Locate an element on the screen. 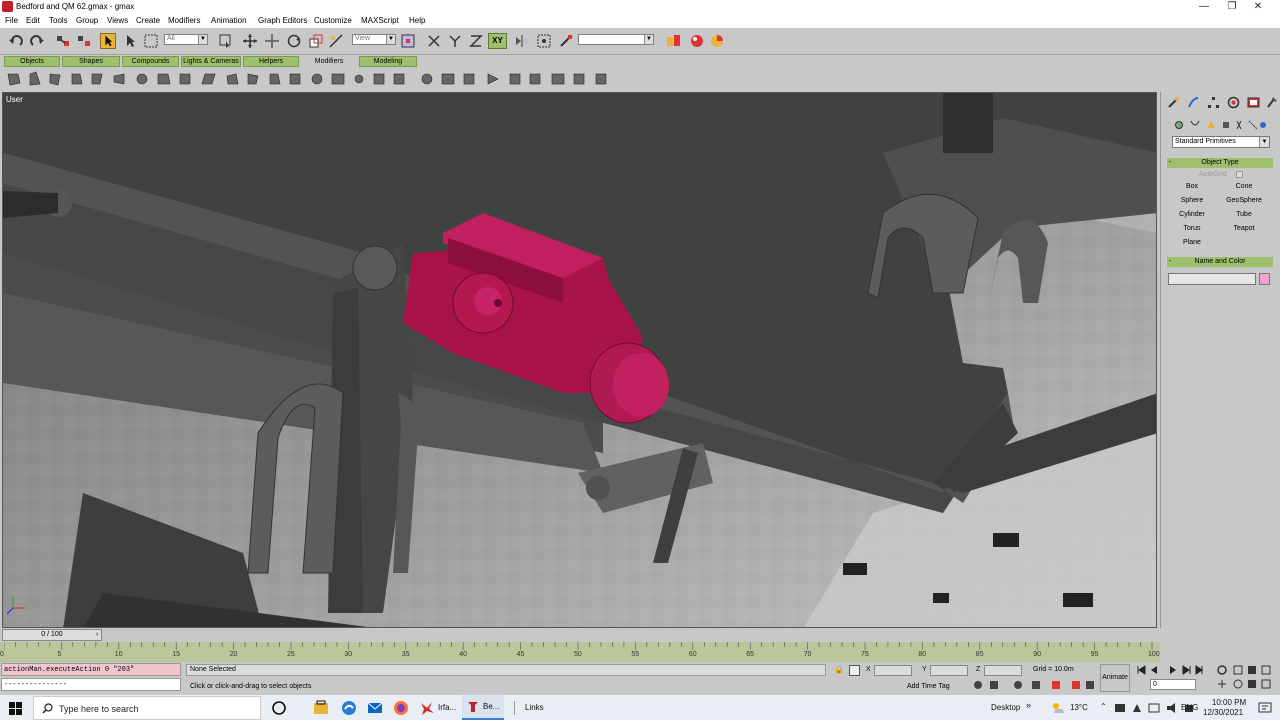 The width and height of the screenshot is (1280, 720). taskbar-search-box: Type here to search is located at coordinates (147, 708).